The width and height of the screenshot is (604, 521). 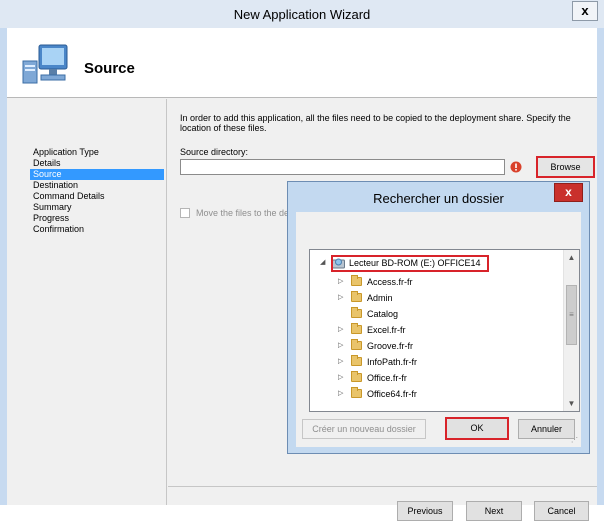 I want to click on scroll-up-icon: ▲, so click(x=571, y=257).